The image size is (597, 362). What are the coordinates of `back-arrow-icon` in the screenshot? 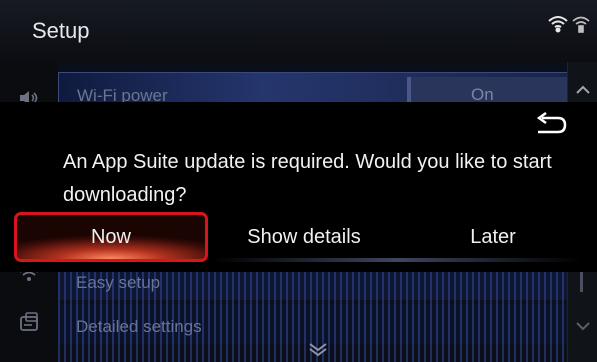 It's located at (551, 122).